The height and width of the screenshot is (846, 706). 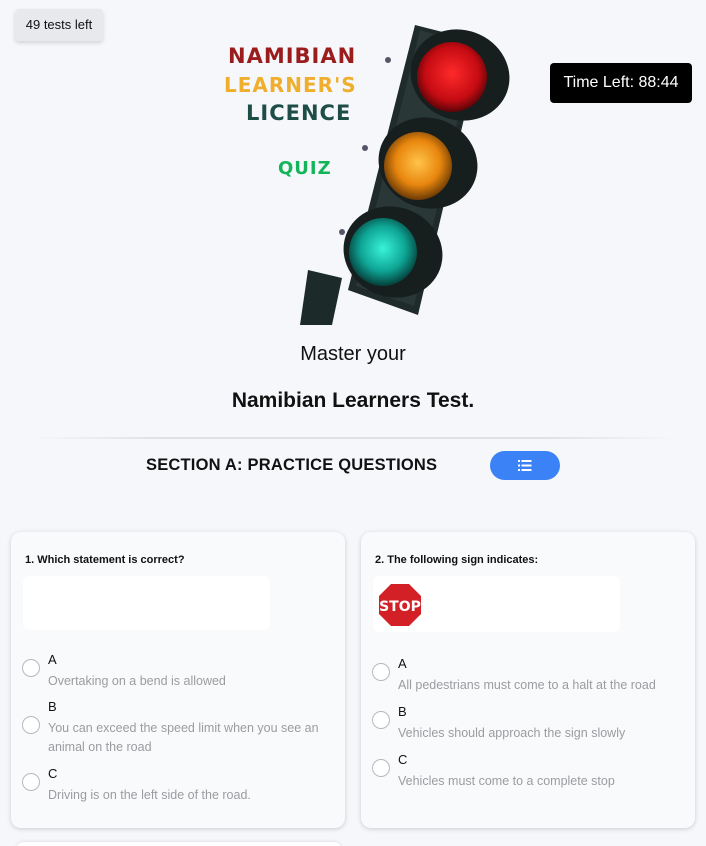 I want to click on next-card-edge, so click(x=179, y=844).